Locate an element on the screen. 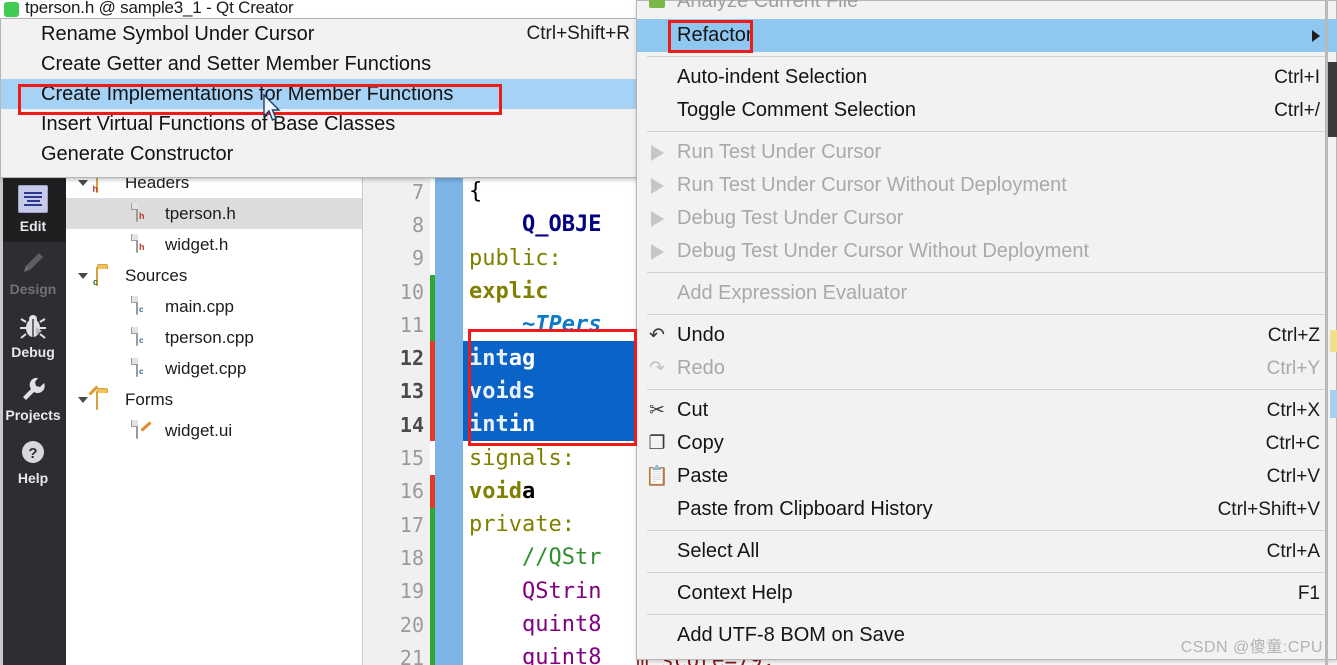 This screenshot has height=665, width=1337. line-number: 11 is located at coordinates (397, 325).